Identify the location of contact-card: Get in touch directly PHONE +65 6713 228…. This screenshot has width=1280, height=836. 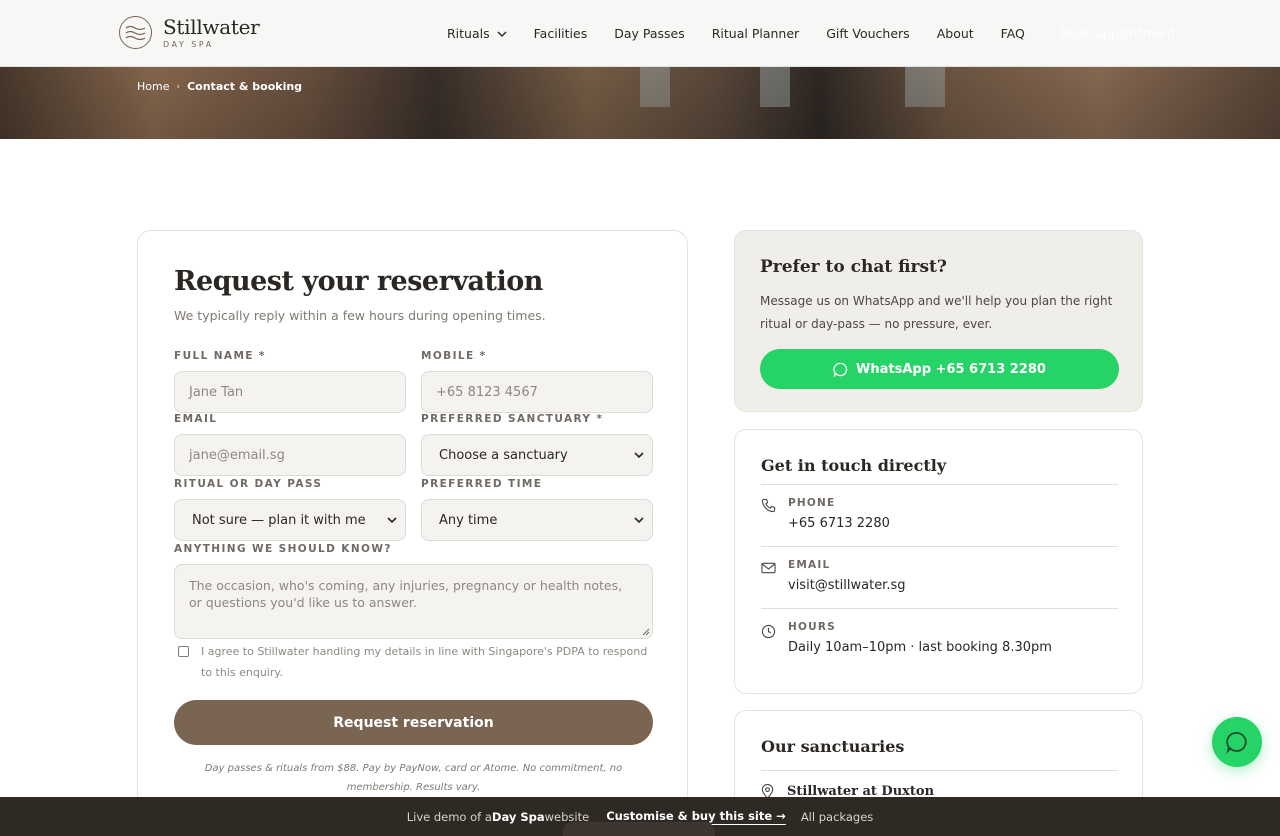
(938, 561).